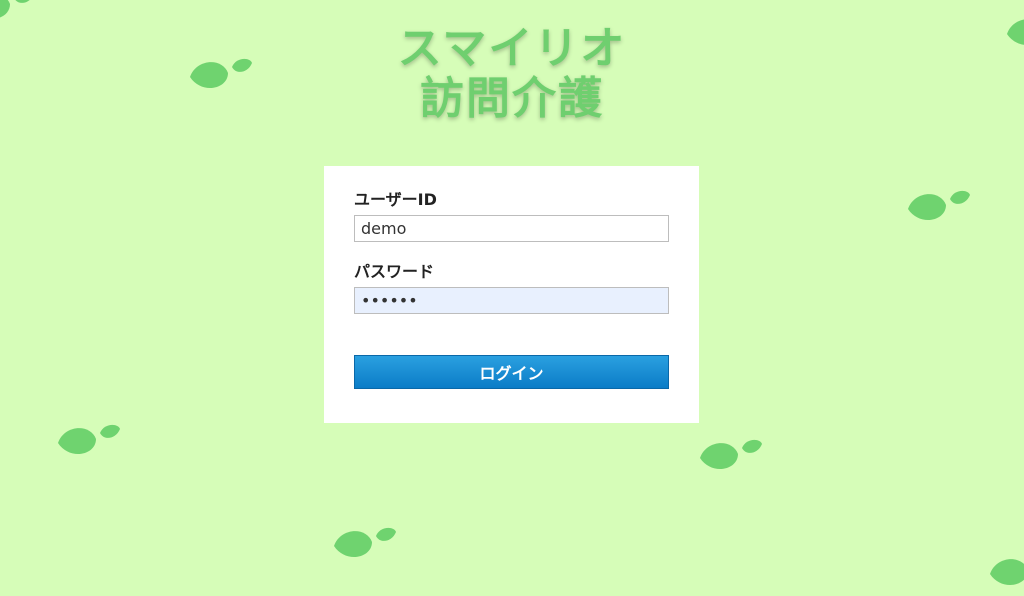 This screenshot has height=596, width=1024. What do you see at coordinates (511, 372) in the screenshot?
I see `login-button: ログイン` at bounding box center [511, 372].